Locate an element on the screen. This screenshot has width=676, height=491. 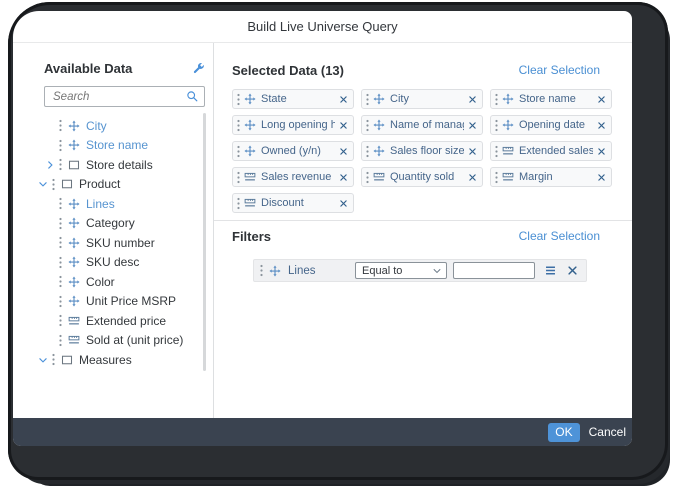
dialog-title: Build Live Universe Query is located at coordinates (322, 26).